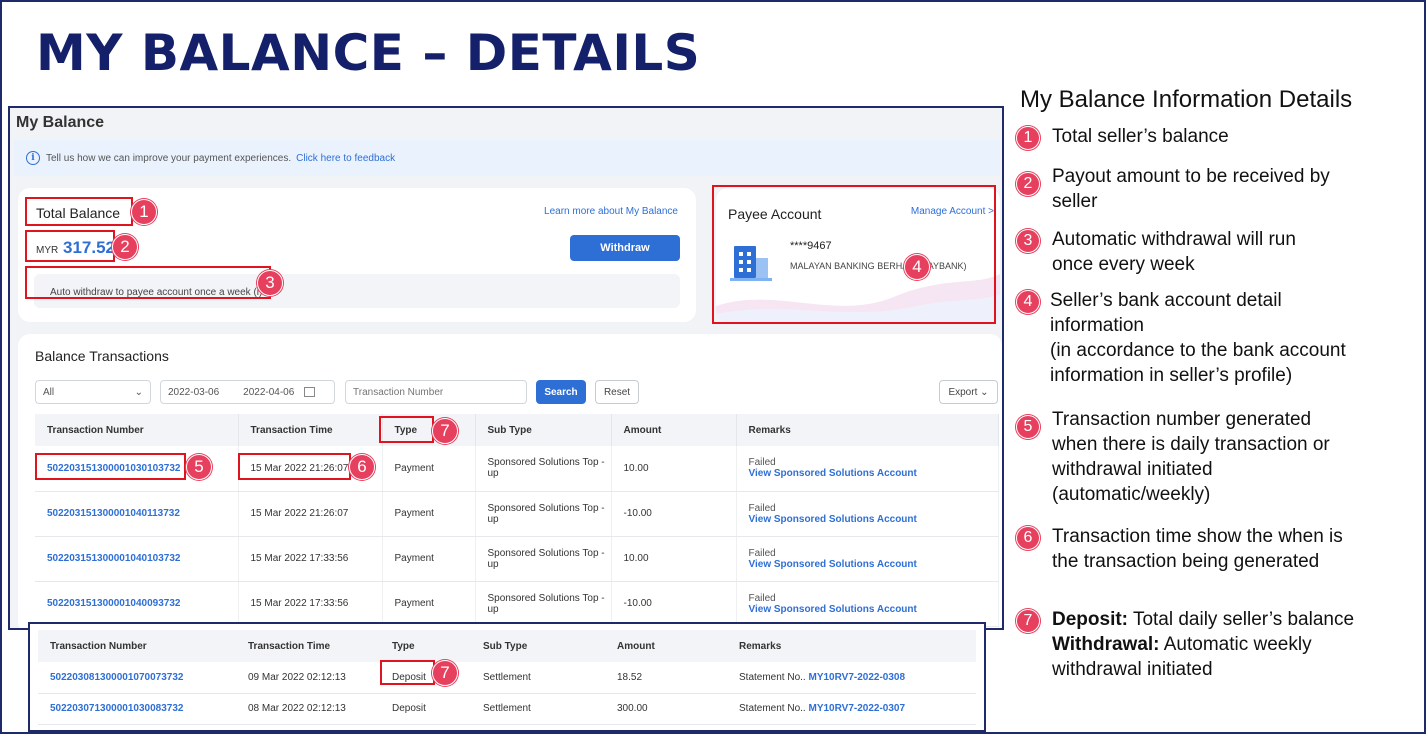 Image resolution: width=1426 pixels, height=734 pixels. What do you see at coordinates (666, 646) in the screenshot?
I see `column-header: Amount` at bounding box center [666, 646].